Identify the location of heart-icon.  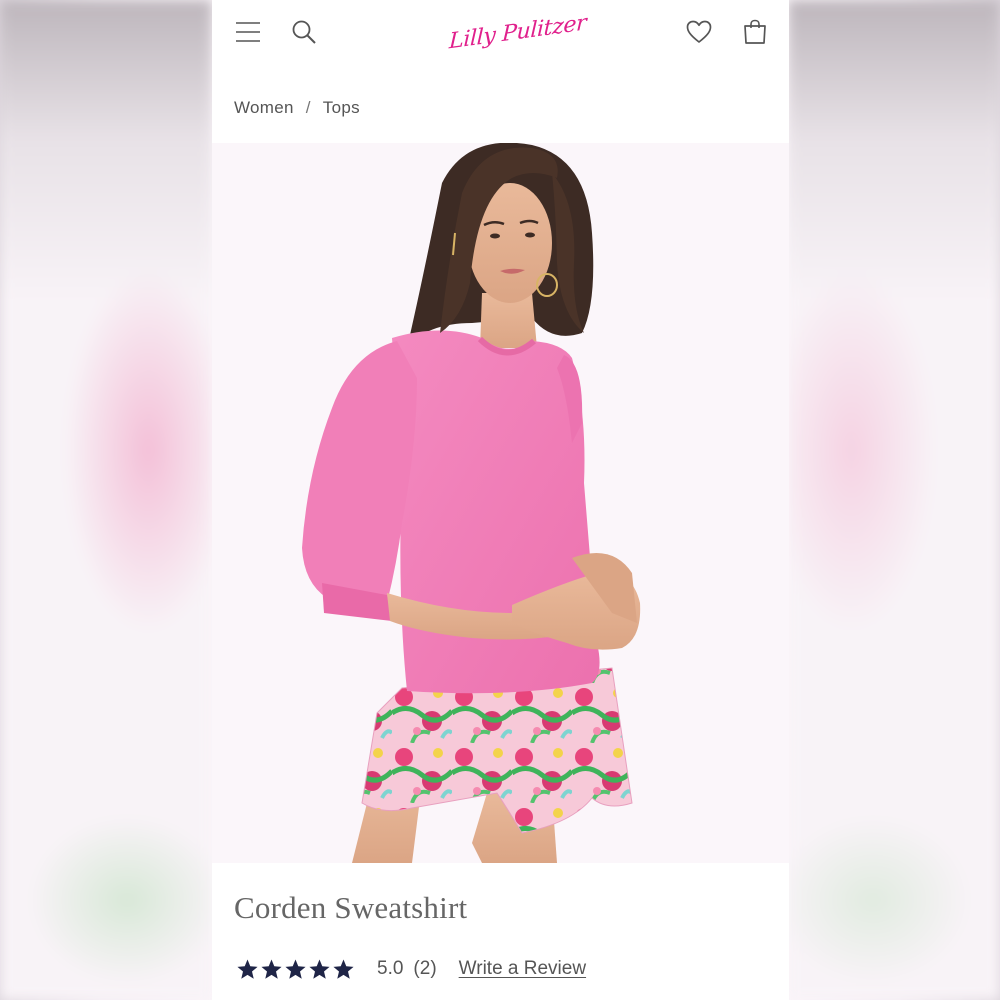
(699, 31).